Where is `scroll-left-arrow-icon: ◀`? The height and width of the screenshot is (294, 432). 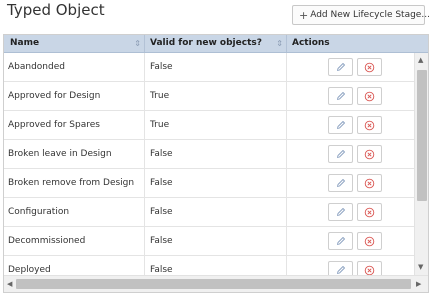
scroll-left-arrow-icon: ◀ is located at coordinates (9, 284).